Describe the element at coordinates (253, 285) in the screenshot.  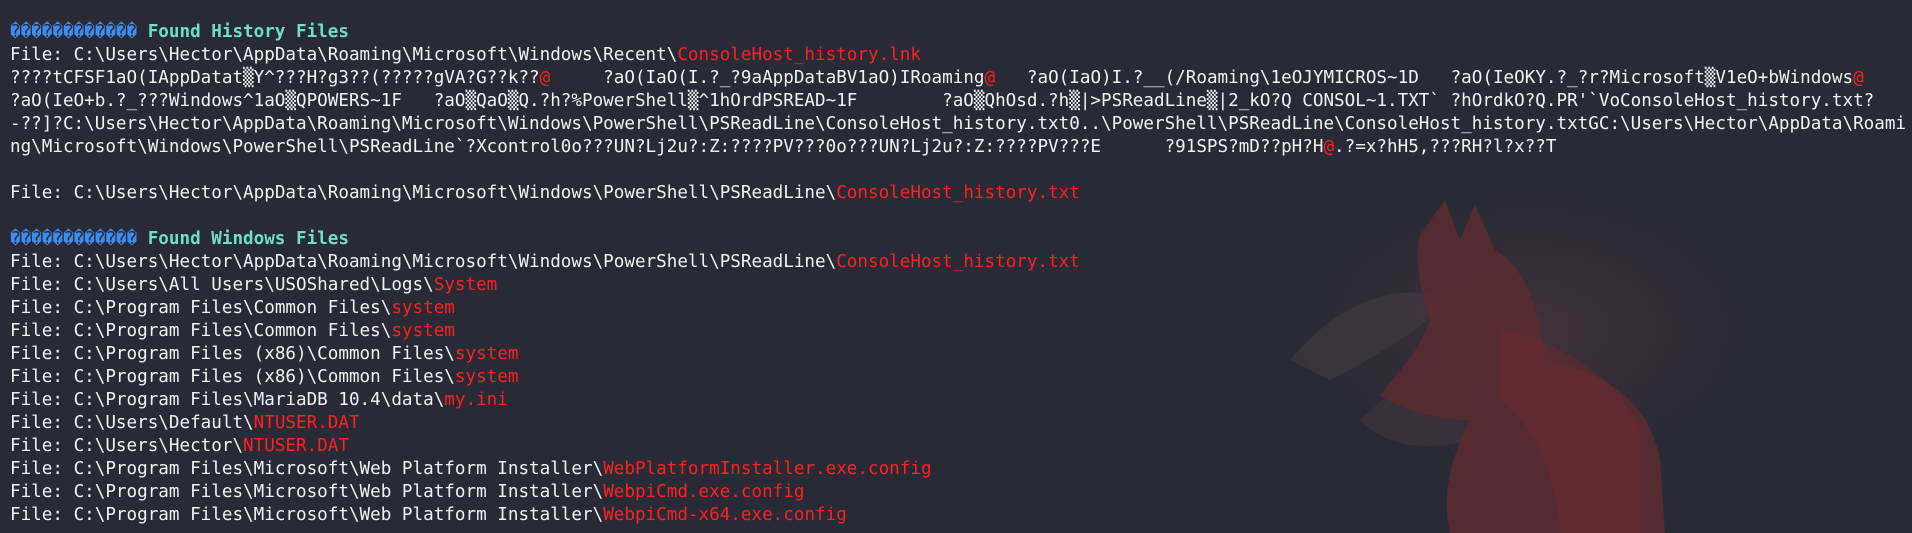
I see `file-path: C:\Users\All Users\USOShared\Logs\` at that location.